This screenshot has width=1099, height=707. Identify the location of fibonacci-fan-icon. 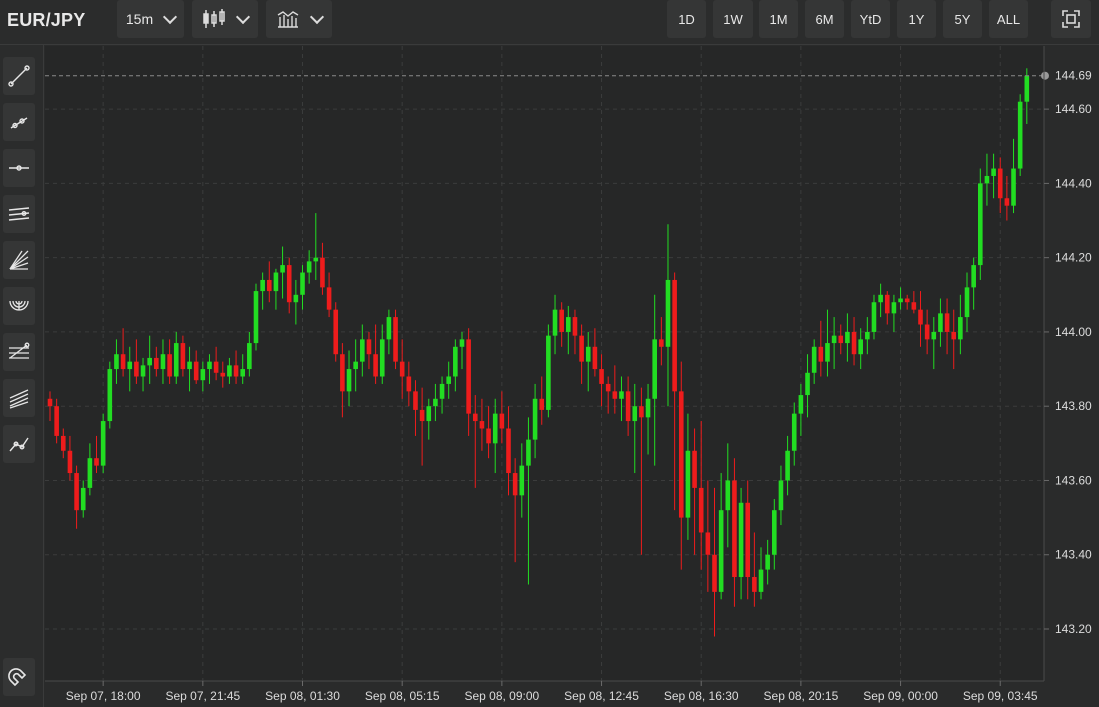
(19, 260).